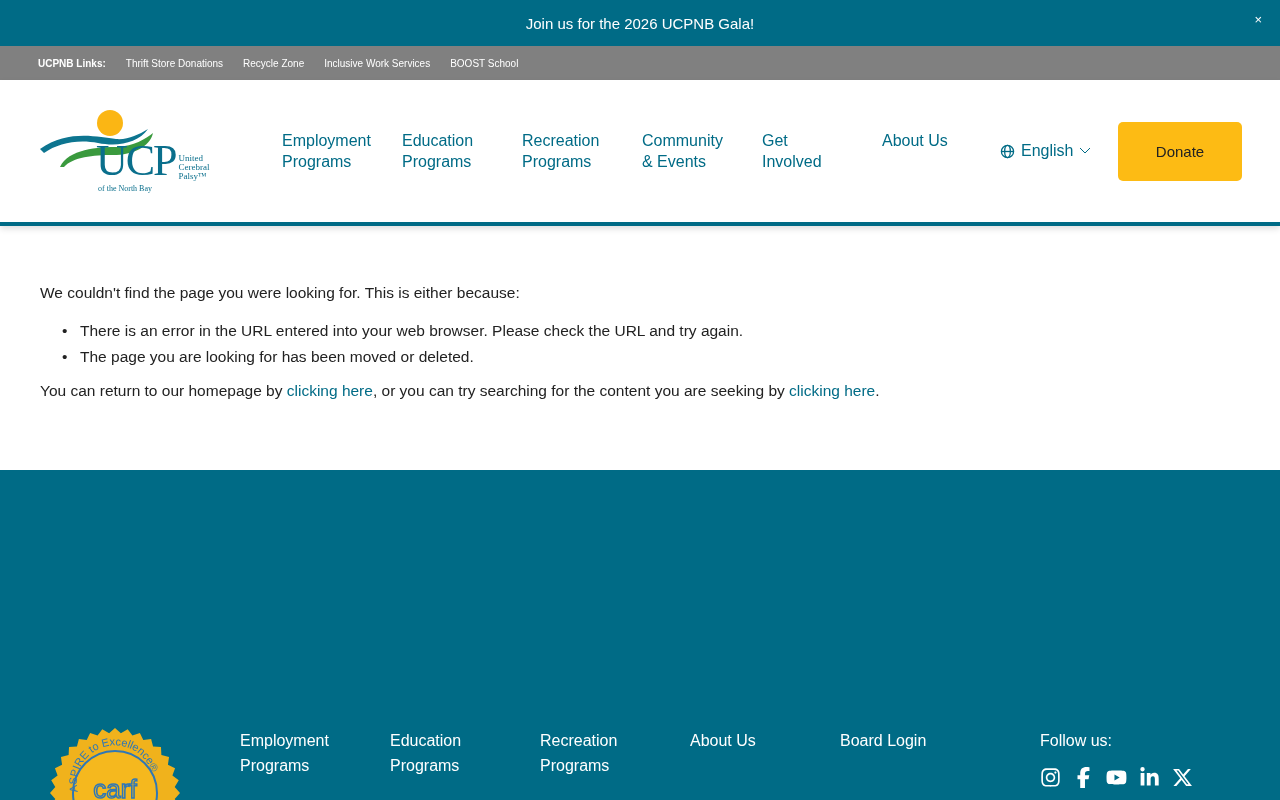  Describe the element at coordinates (1007, 151) in the screenshot. I see `globe-icon` at that location.